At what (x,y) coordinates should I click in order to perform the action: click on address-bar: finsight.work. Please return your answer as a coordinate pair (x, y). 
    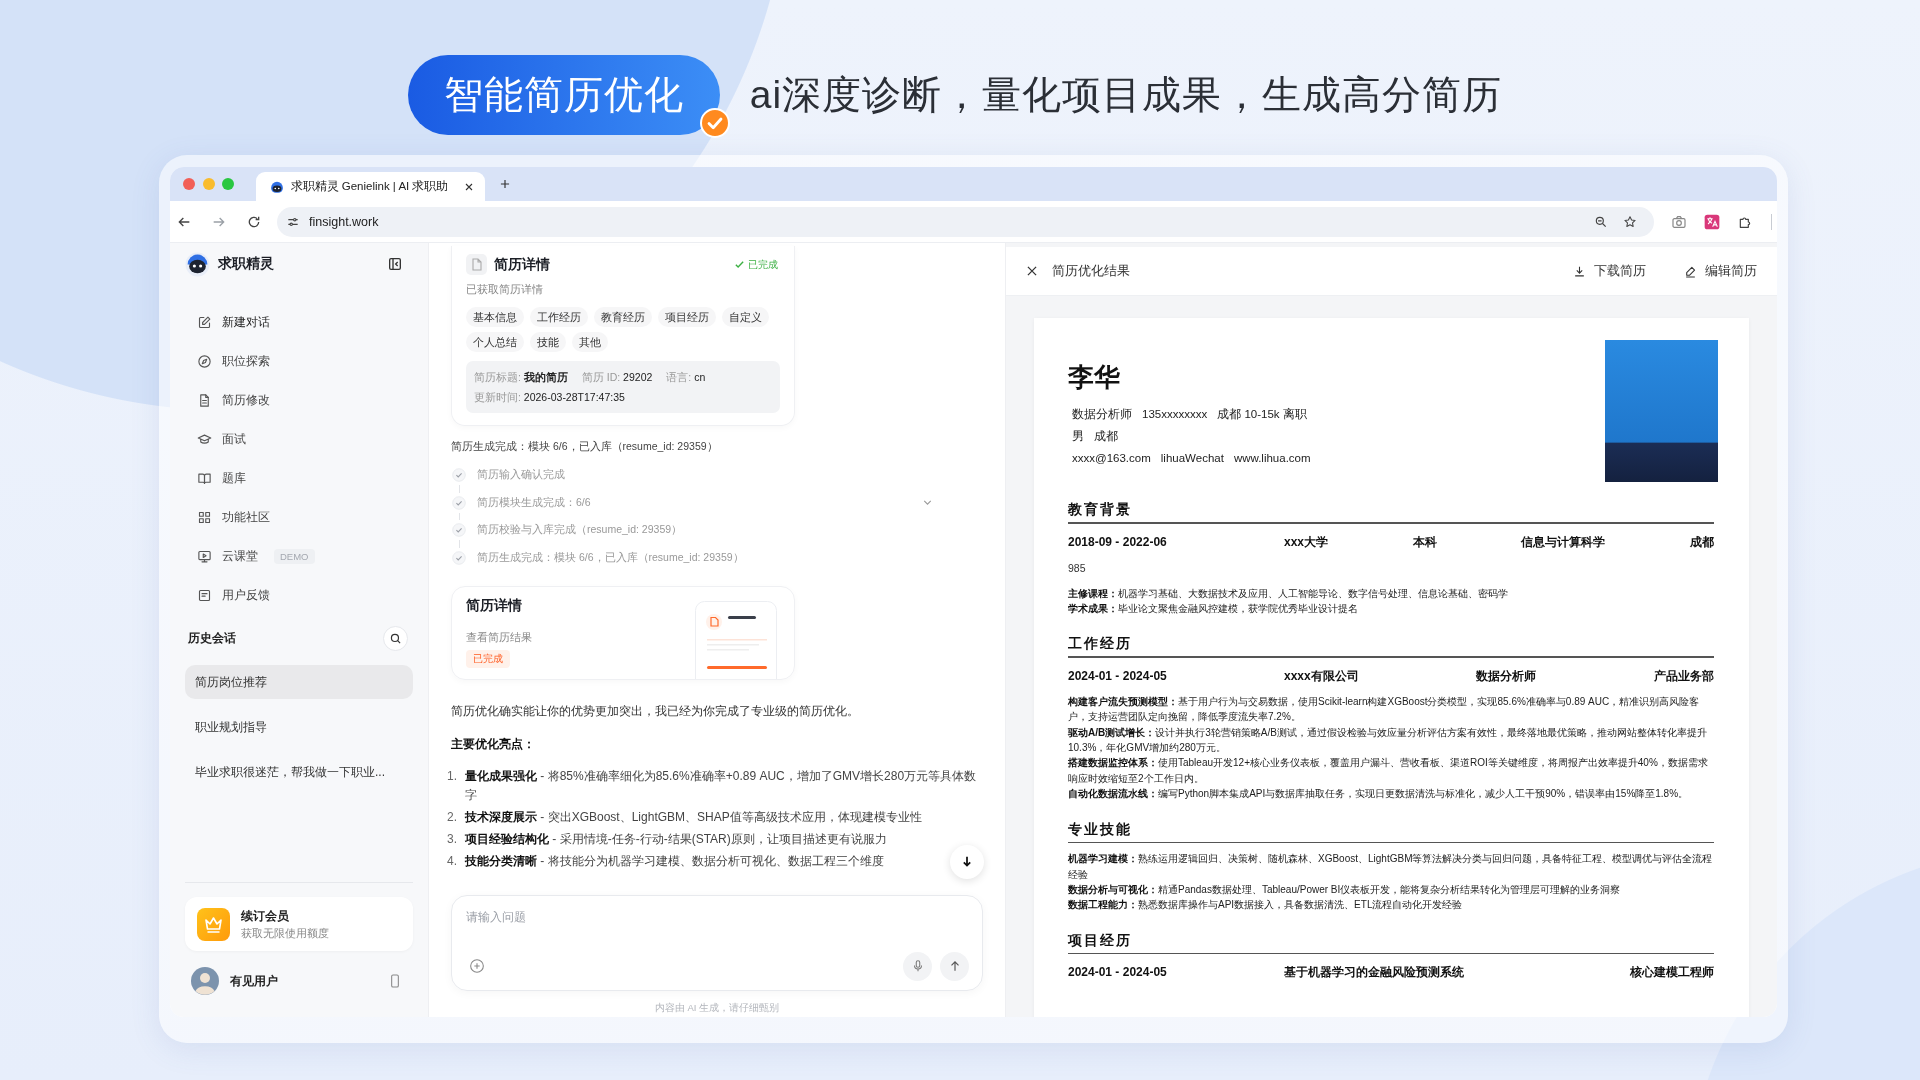
    Looking at the image, I should click on (965, 221).